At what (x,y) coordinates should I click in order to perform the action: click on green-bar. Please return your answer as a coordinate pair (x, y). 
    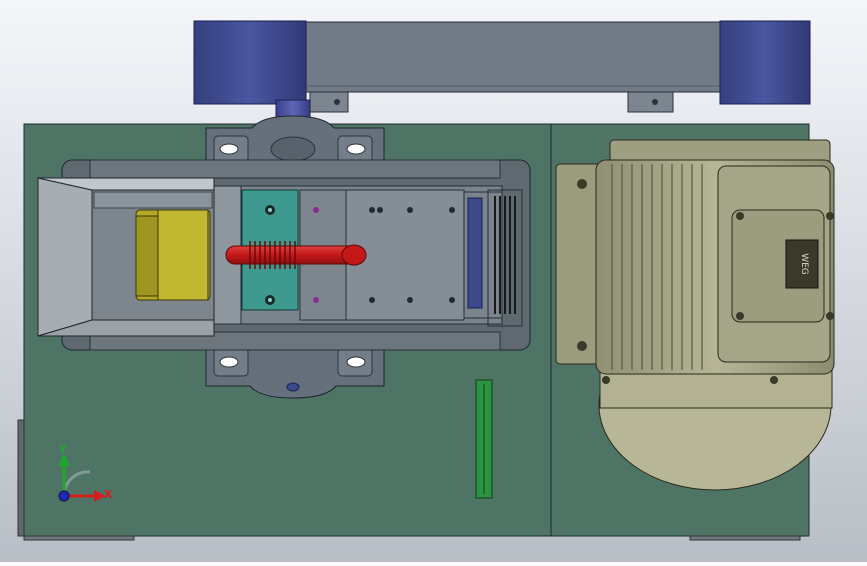
    Looking at the image, I should click on (484, 439).